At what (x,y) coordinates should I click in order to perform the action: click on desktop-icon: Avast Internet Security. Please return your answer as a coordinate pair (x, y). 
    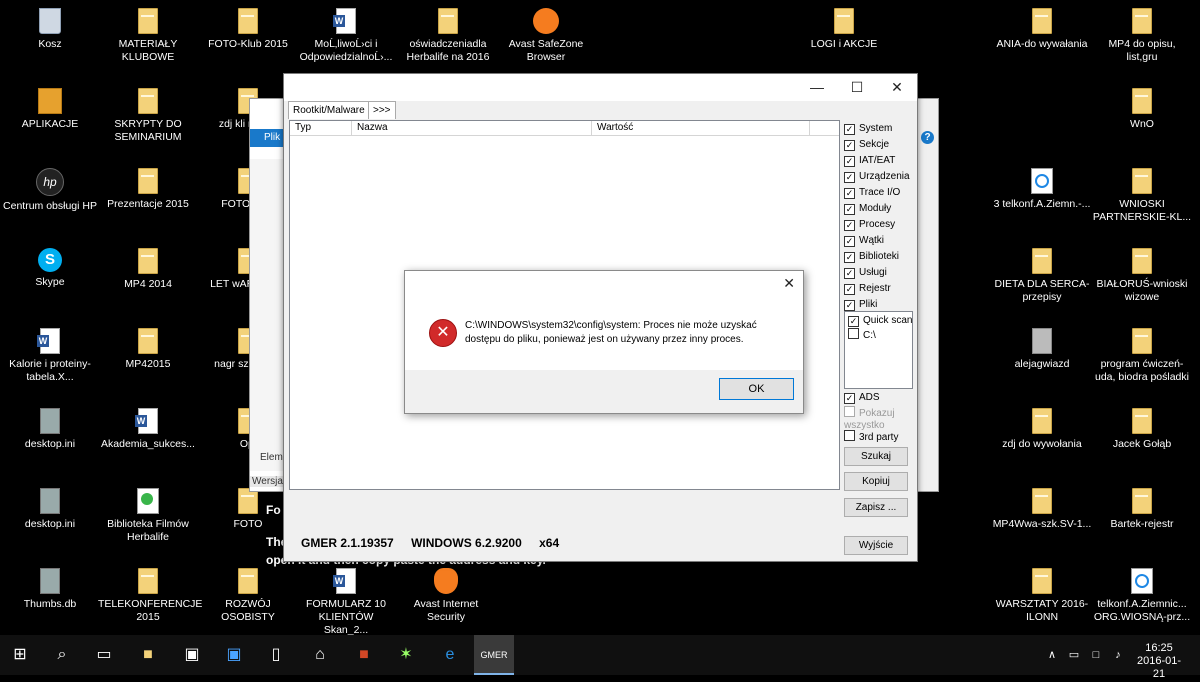
    Looking at the image, I should click on (446, 596).